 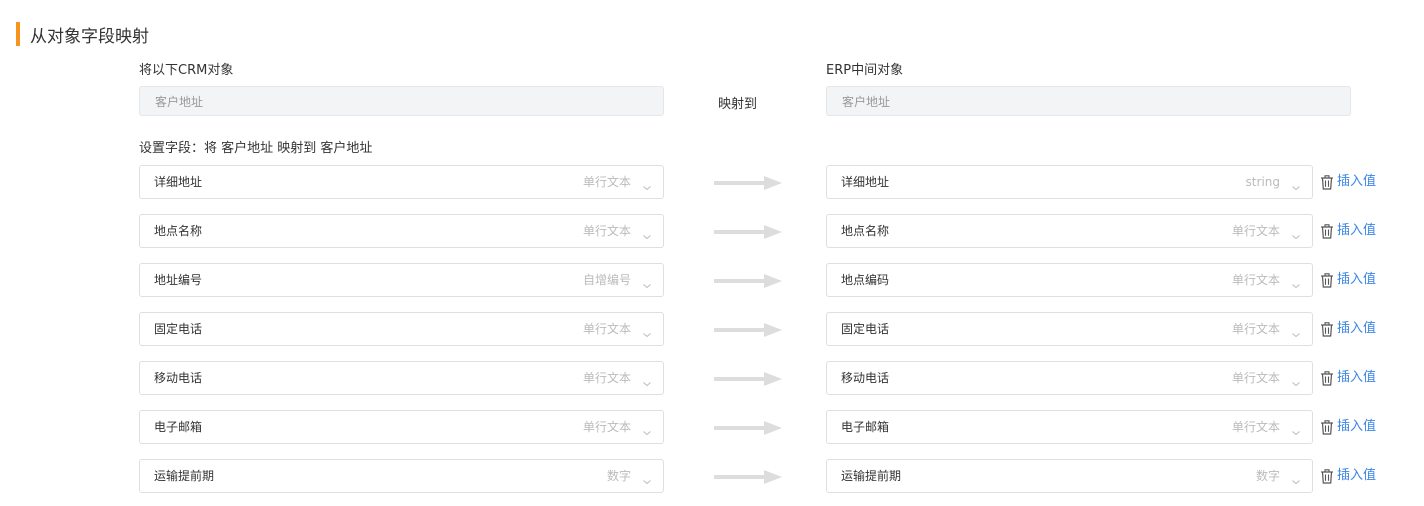 I want to click on crm-field-type: 自增编号, so click(x=606, y=280).